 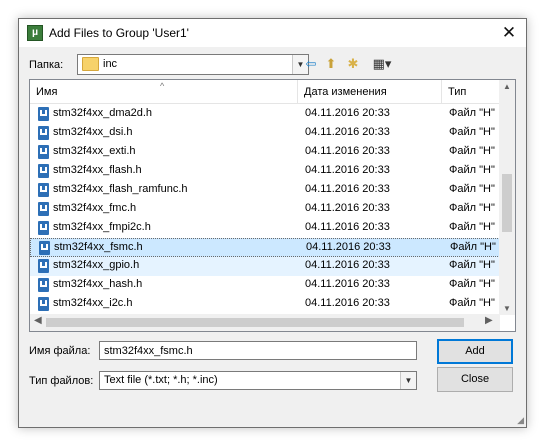 What do you see at coordinates (507, 308) in the screenshot?
I see `scroll-down-icon: ▼` at bounding box center [507, 308].